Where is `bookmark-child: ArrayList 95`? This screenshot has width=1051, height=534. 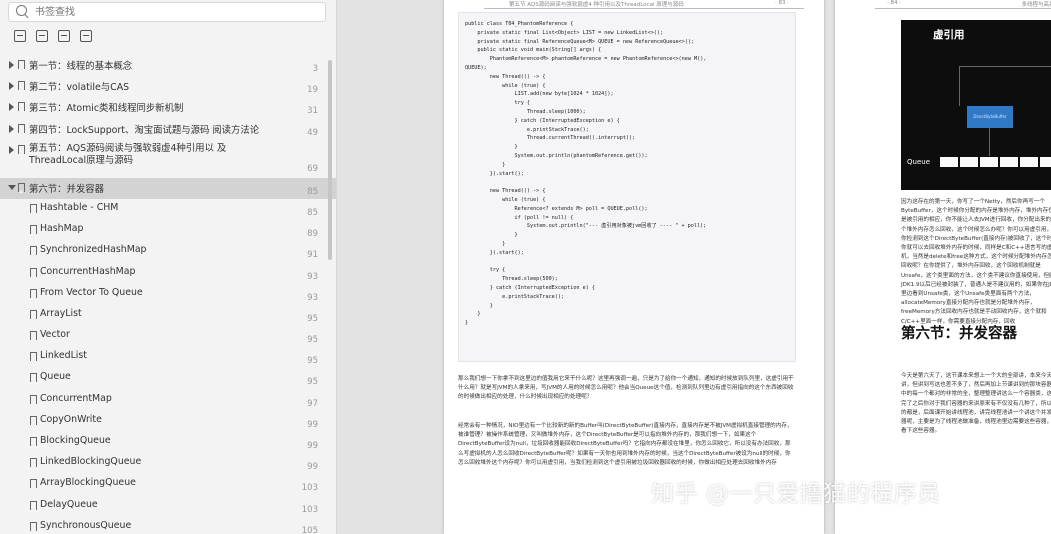
bookmark-child: ArrayList 95 is located at coordinates (168, 315).